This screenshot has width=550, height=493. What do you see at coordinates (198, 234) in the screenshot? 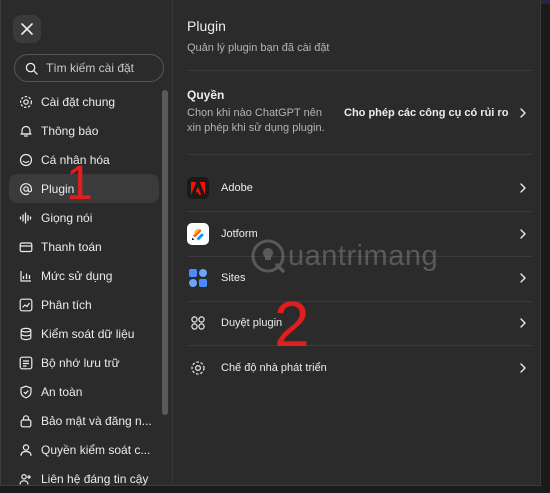
I see `jotform-logo-icon` at bounding box center [198, 234].